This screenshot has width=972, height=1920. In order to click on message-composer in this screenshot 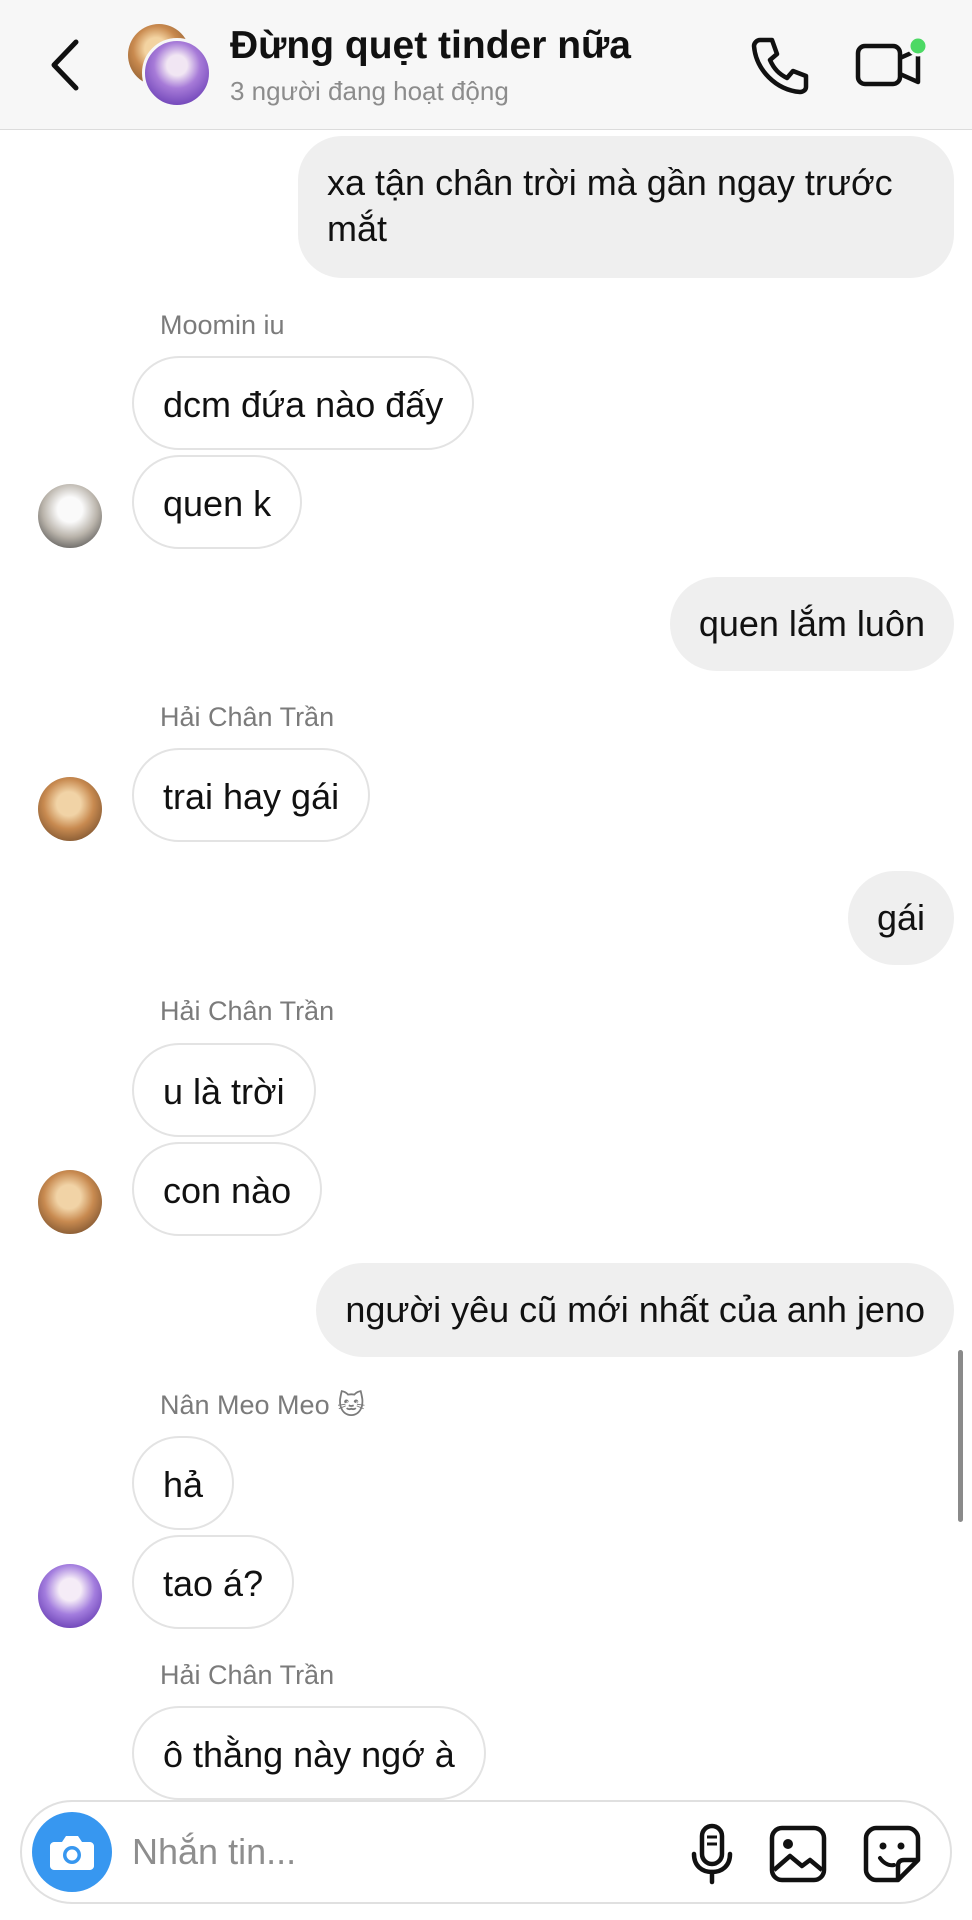, I will do `click(486, 1852)`.